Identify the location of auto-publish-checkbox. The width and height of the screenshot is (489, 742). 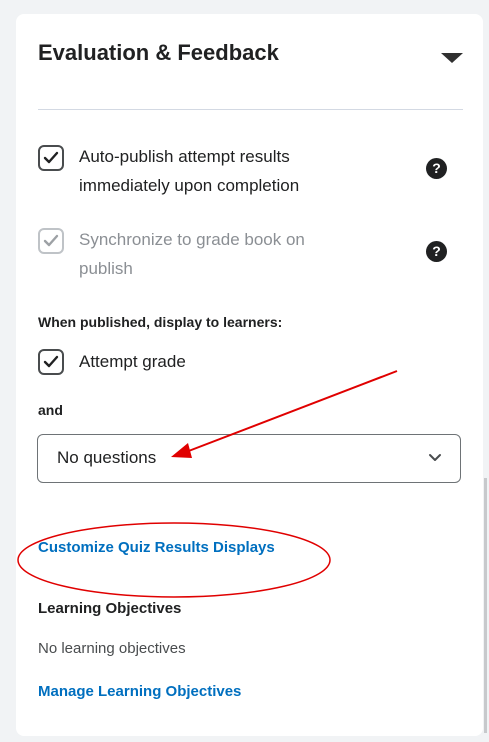
(51, 158).